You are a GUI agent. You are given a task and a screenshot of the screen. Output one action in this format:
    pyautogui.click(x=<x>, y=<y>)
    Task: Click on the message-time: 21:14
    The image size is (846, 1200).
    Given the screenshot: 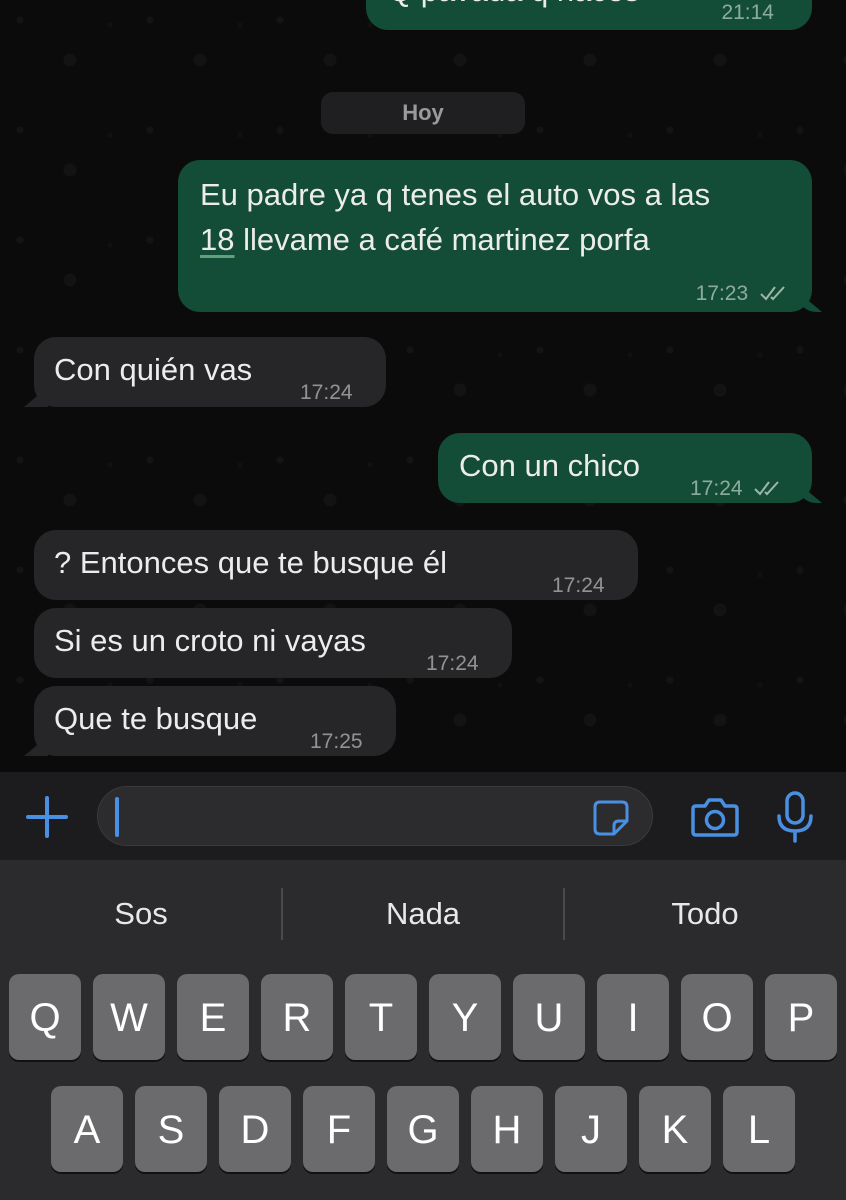 What is the action you would take?
    pyautogui.click(x=747, y=12)
    